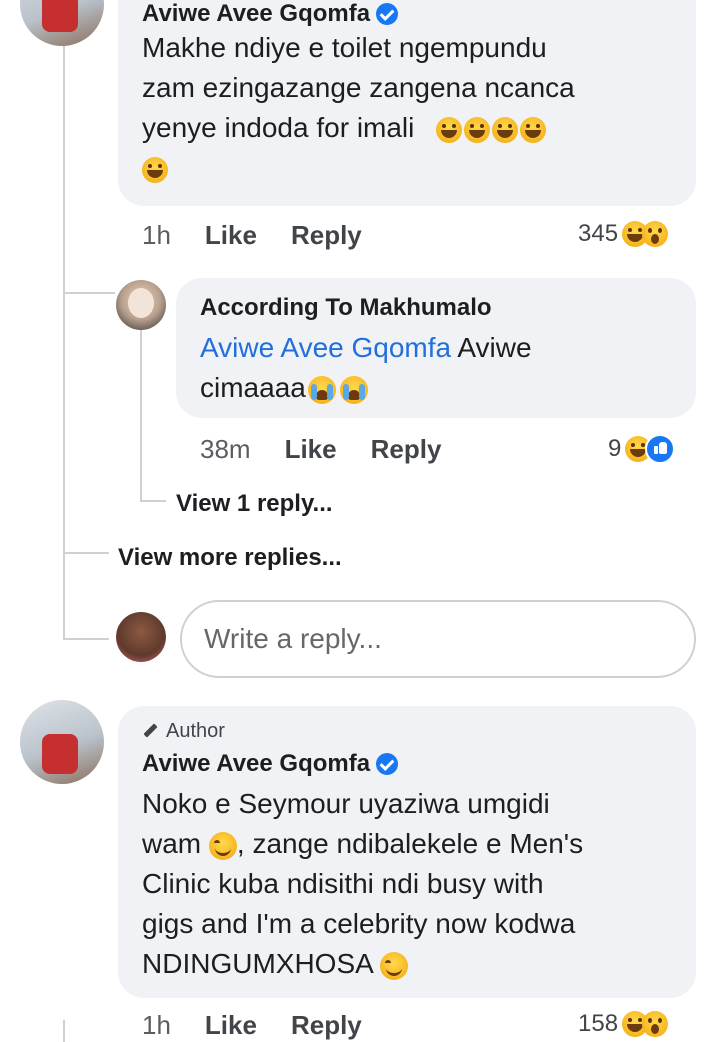 This screenshot has width=718, height=1042. What do you see at coordinates (358, 87) in the screenshot?
I see `comment-line: zam ezingazange zangena ncanca` at bounding box center [358, 87].